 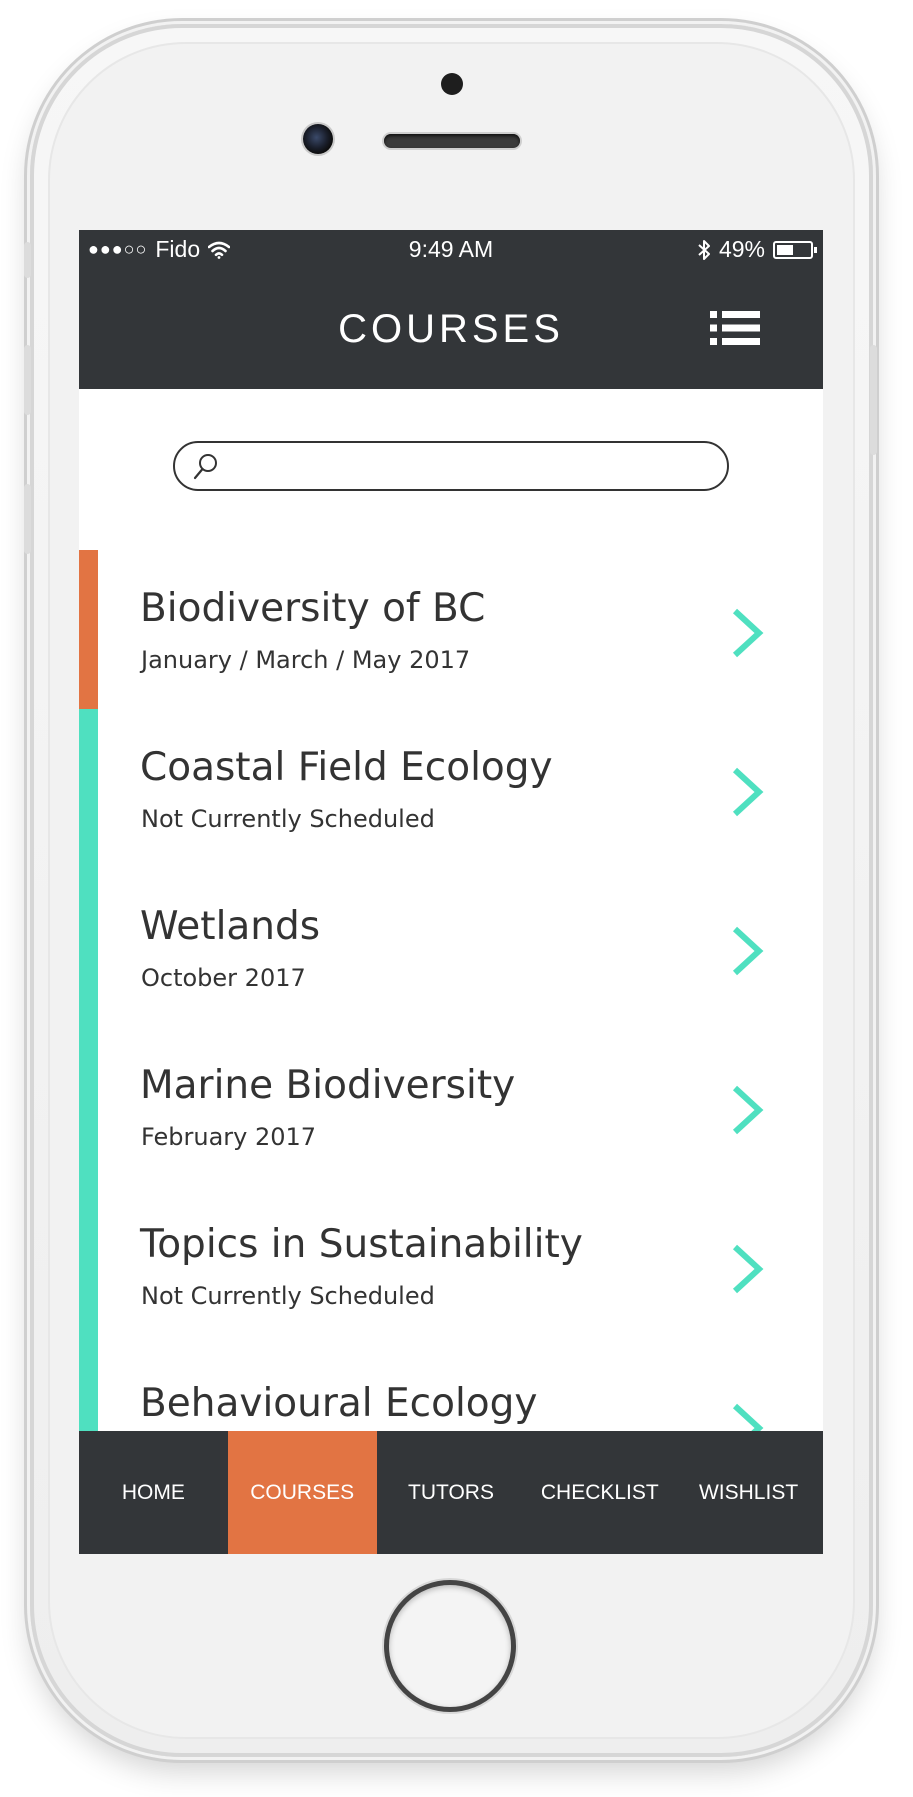 What do you see at coordinates (795, 249) in the screenshot?
I see `battery-icon` at bounding box center [795, 249].